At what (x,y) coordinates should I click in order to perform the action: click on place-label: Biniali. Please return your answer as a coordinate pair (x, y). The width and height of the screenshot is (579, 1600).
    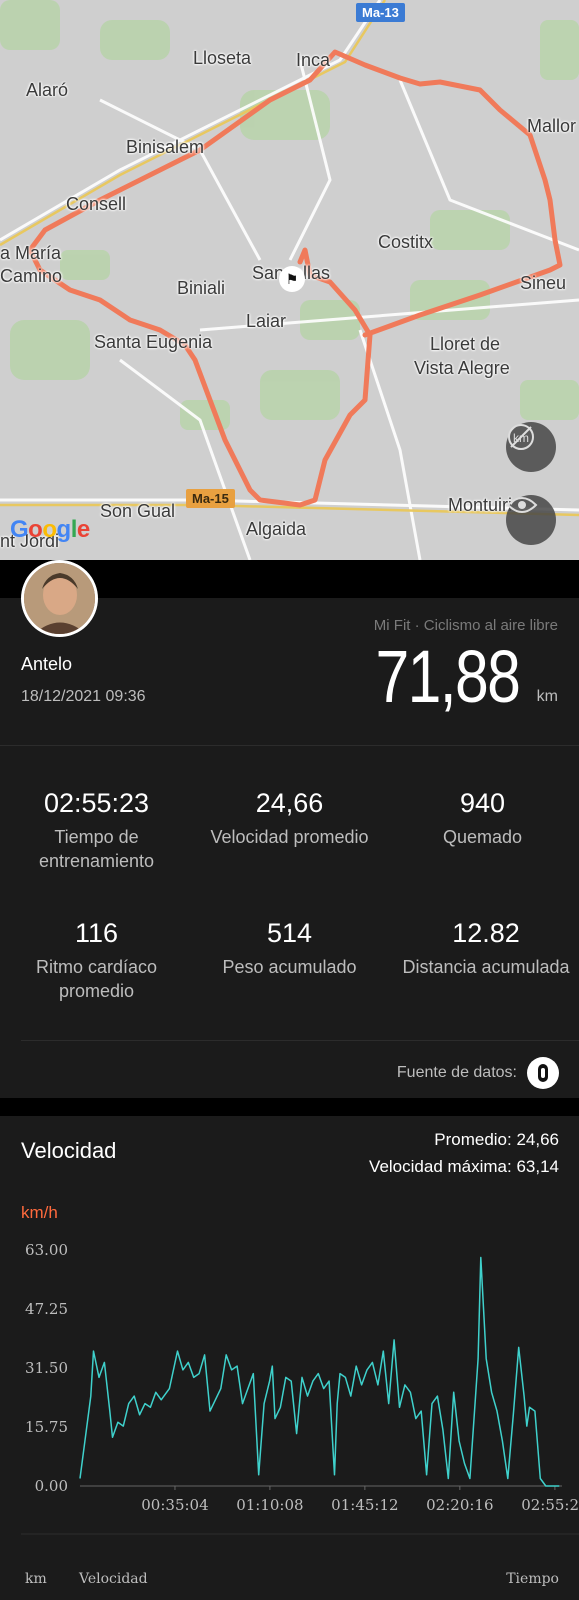
    Looking at the image, I should click on (201, 288).